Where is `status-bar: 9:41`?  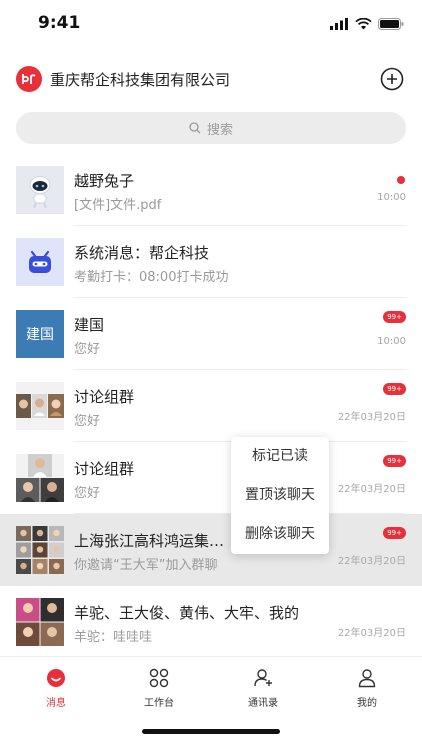 status-bar: 9:41 is located at coordinates (211, 23).